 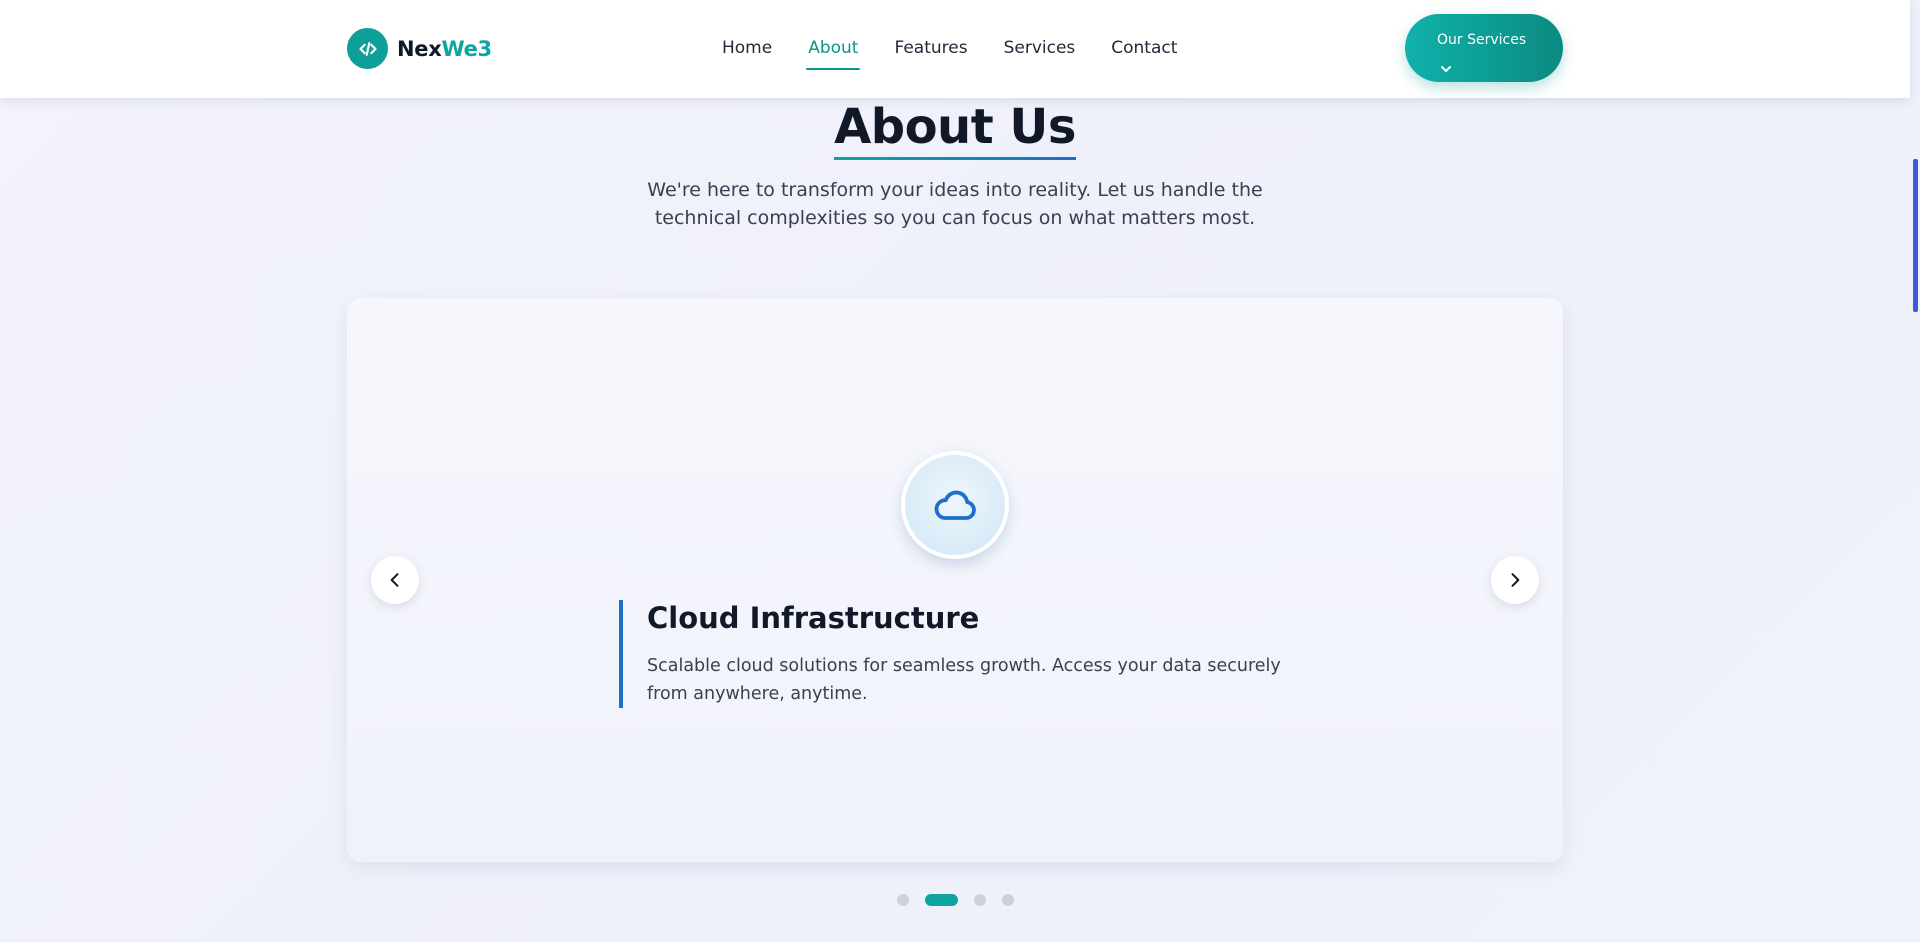 I want to click on chevron-left-icon, so click(x=394, y=580).